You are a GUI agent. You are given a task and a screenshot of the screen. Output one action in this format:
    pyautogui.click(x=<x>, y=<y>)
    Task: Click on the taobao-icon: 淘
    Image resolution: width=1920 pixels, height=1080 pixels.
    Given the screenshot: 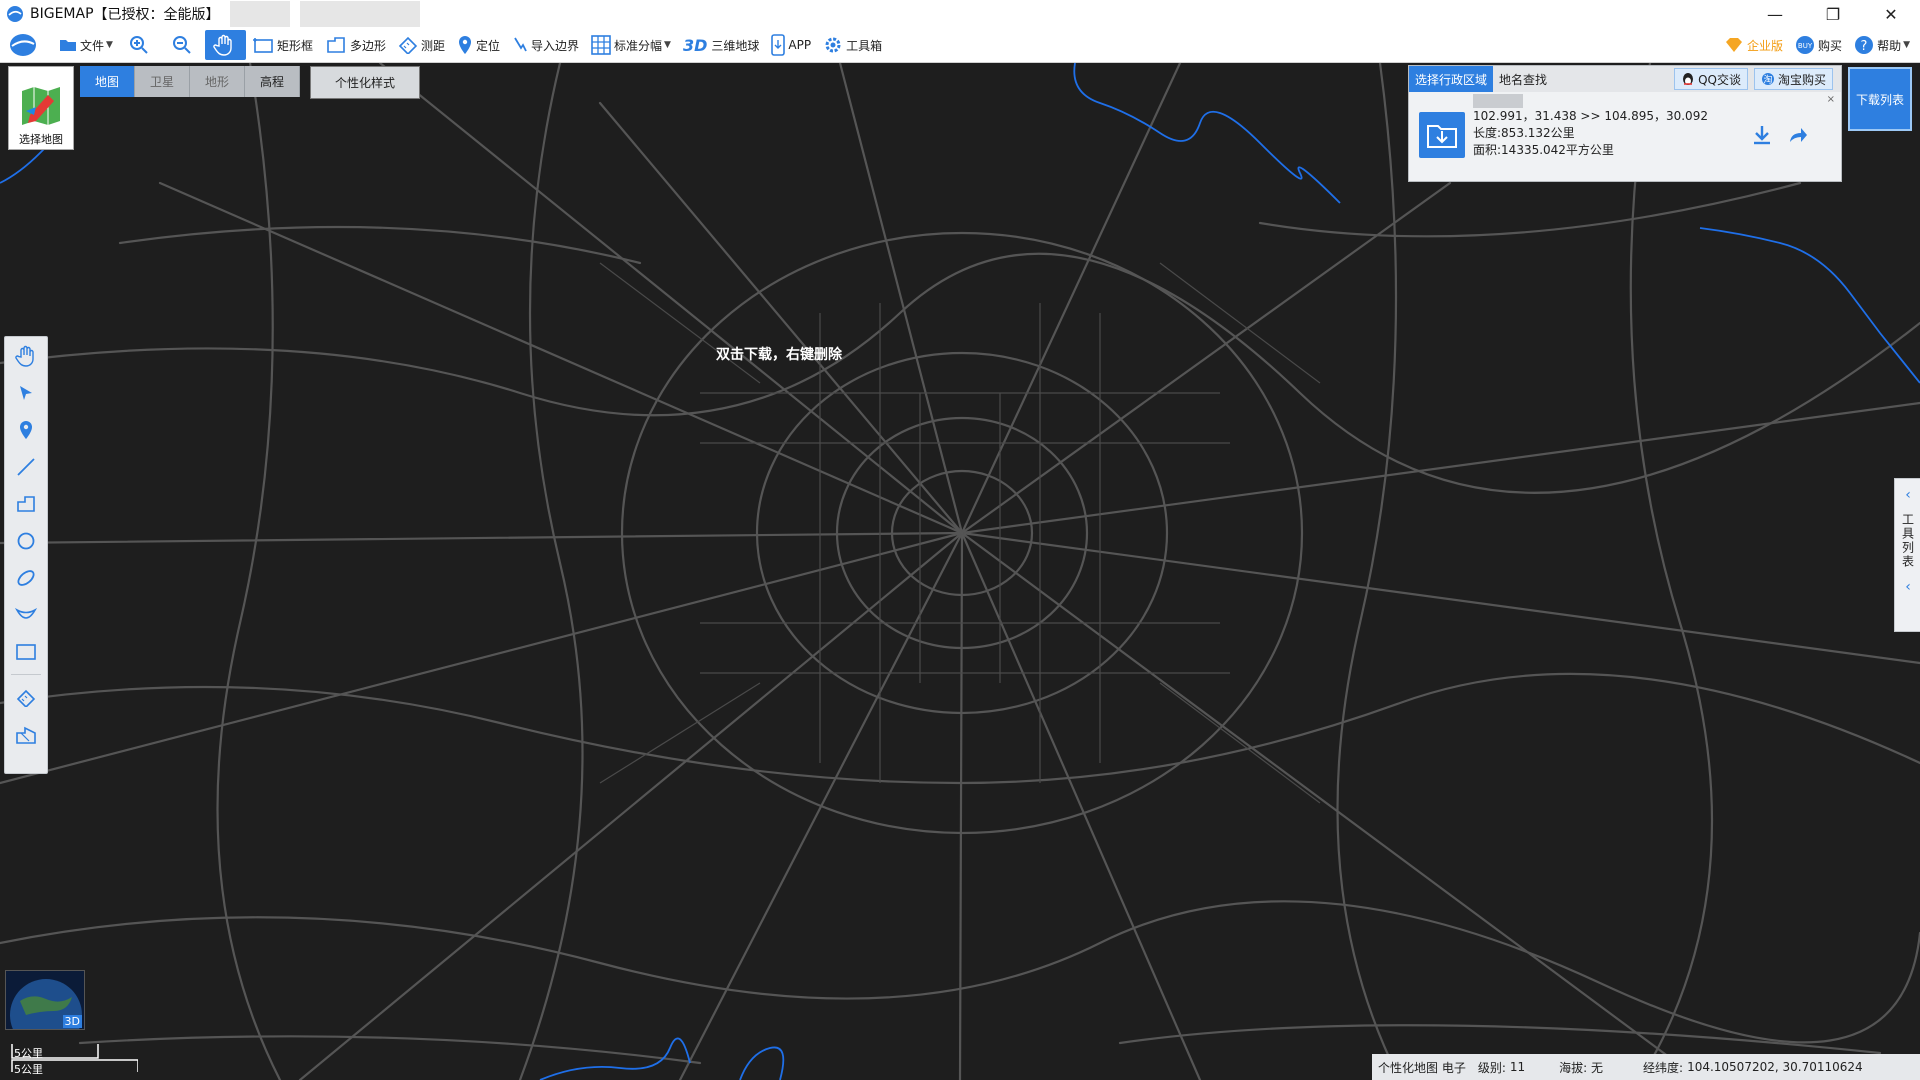 What is the action you would take?
    pyautogui.click(x=1767, y=79)
    